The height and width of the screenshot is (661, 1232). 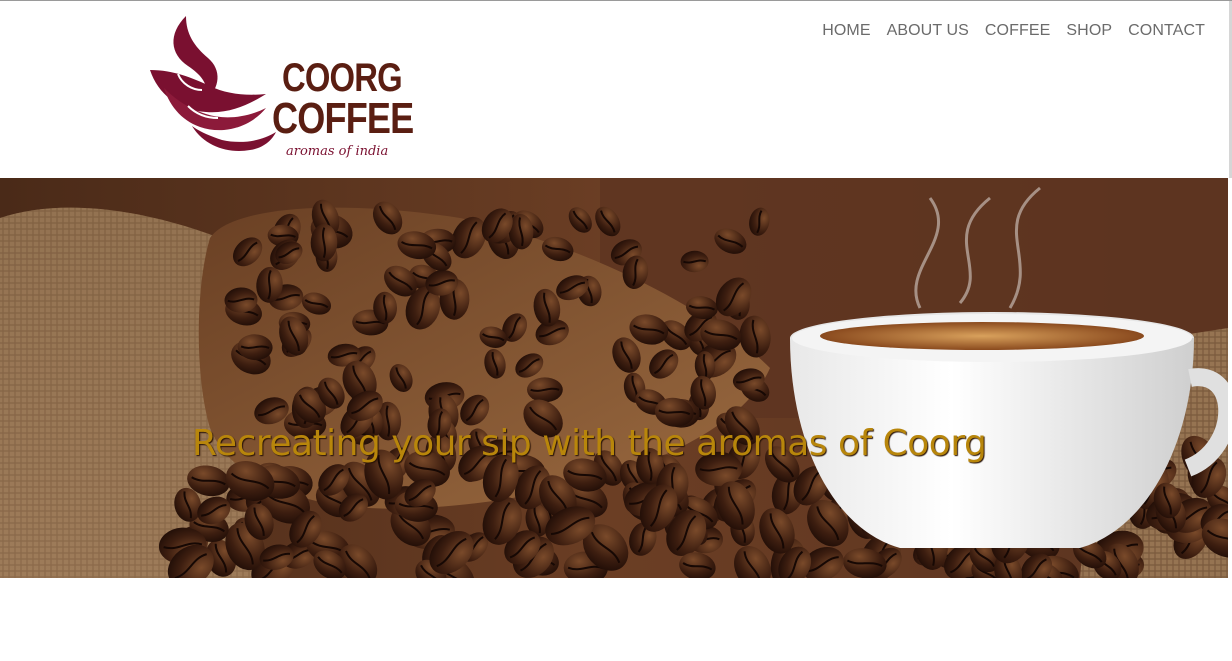 I want to click on nav-coffee: COFFEE, so click(x=1018, y=31).